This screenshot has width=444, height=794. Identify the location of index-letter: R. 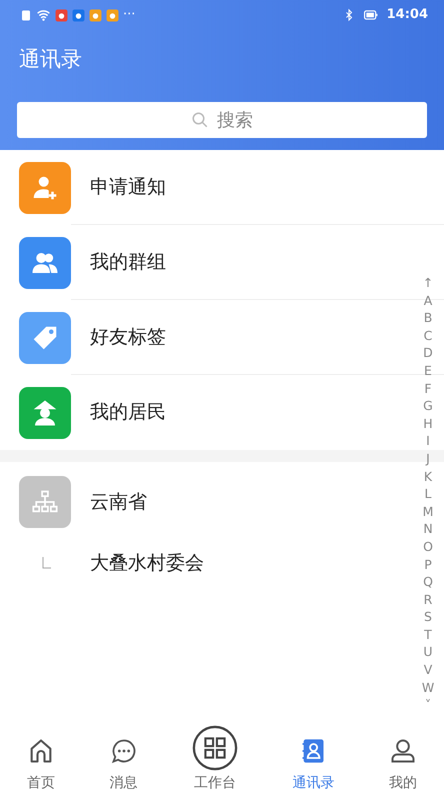
(428, 599).